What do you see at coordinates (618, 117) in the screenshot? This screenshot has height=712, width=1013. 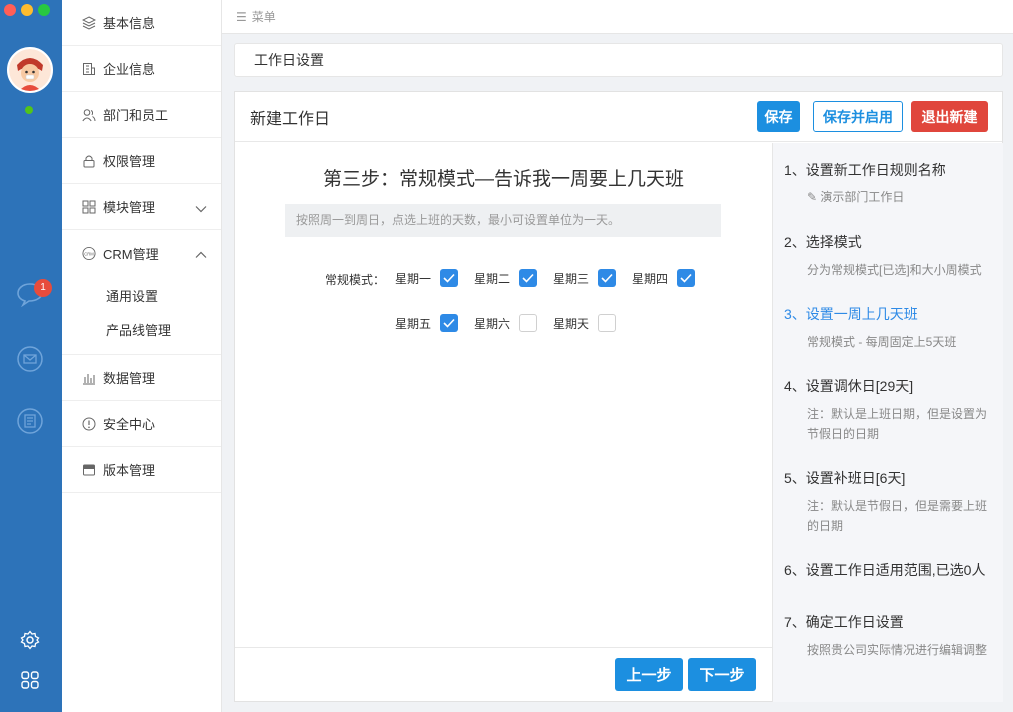 I see `card-header: 新建工作日 保存 保存并启用 退出新建` at bounding box center [618, 117].